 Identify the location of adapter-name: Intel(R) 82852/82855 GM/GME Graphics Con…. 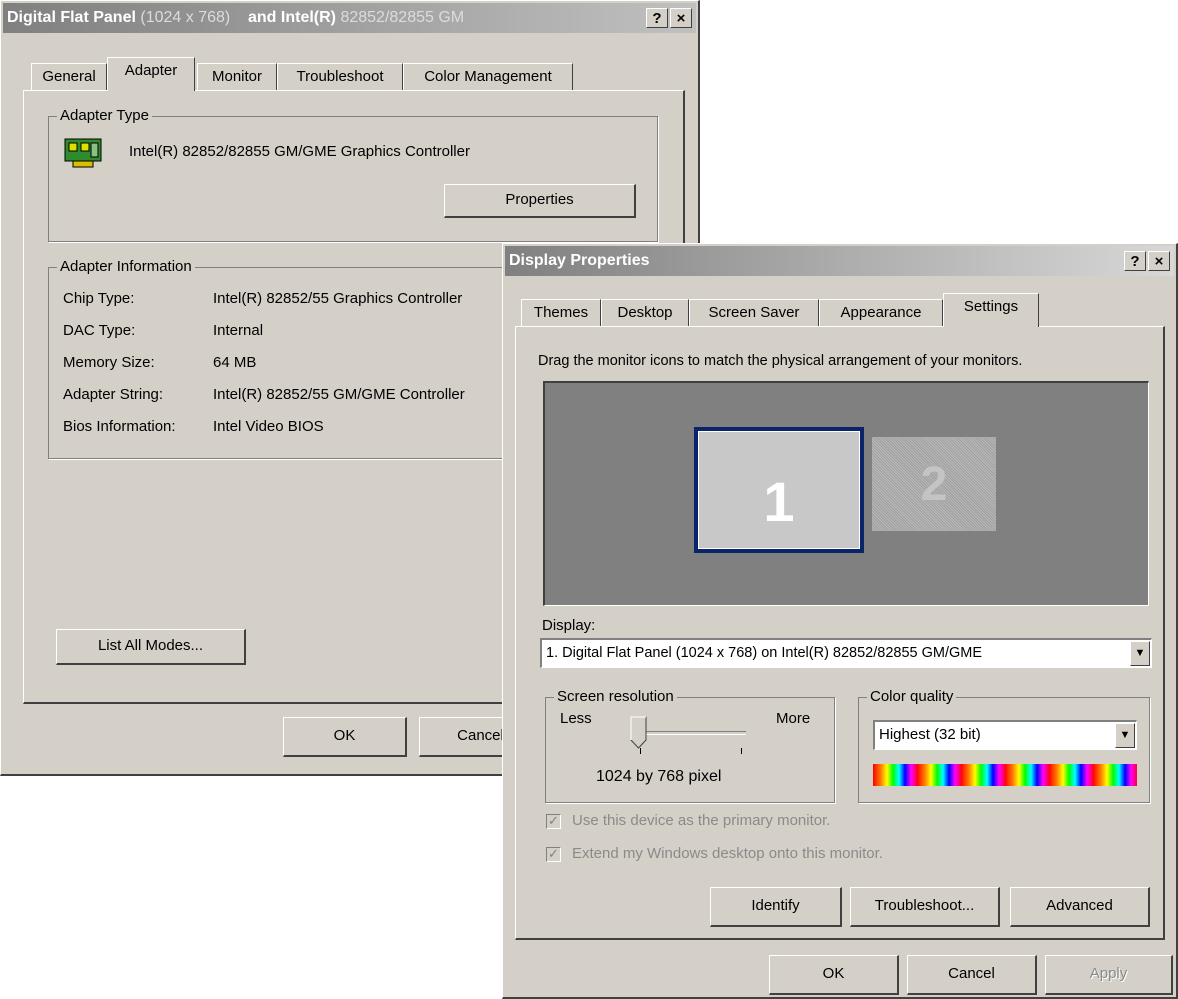
(299, 151).